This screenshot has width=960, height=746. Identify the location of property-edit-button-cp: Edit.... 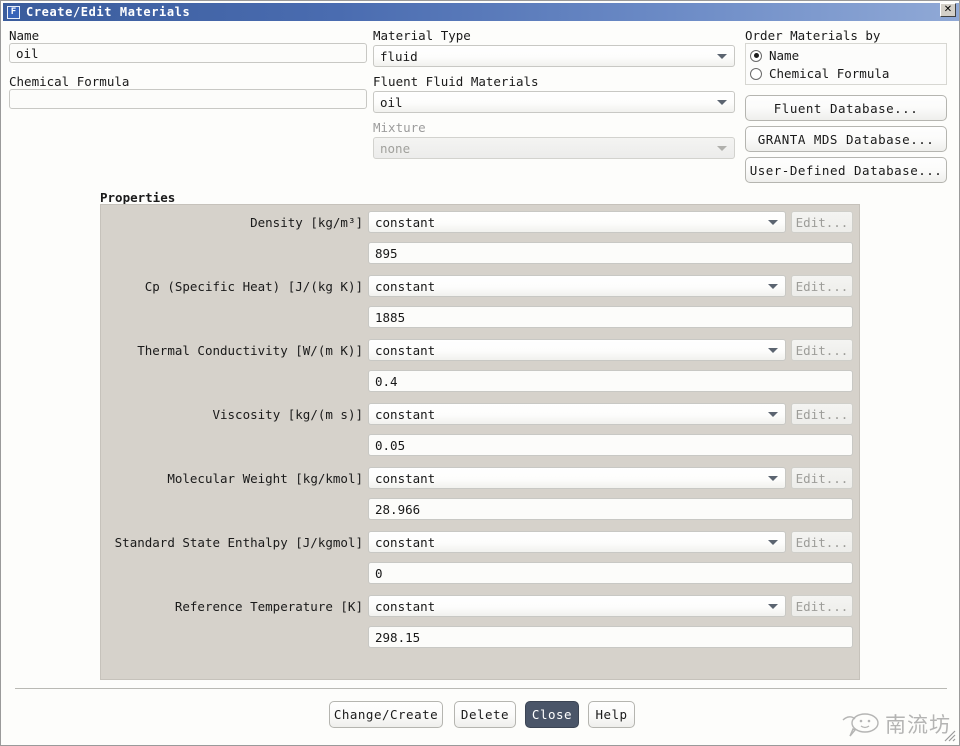
(822, 286).